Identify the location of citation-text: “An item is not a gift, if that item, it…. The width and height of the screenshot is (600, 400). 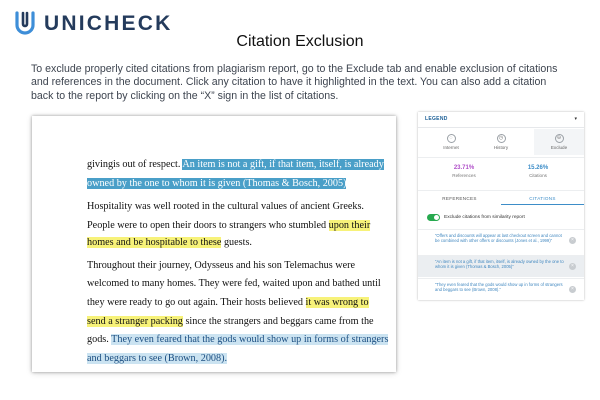
(499, 264).